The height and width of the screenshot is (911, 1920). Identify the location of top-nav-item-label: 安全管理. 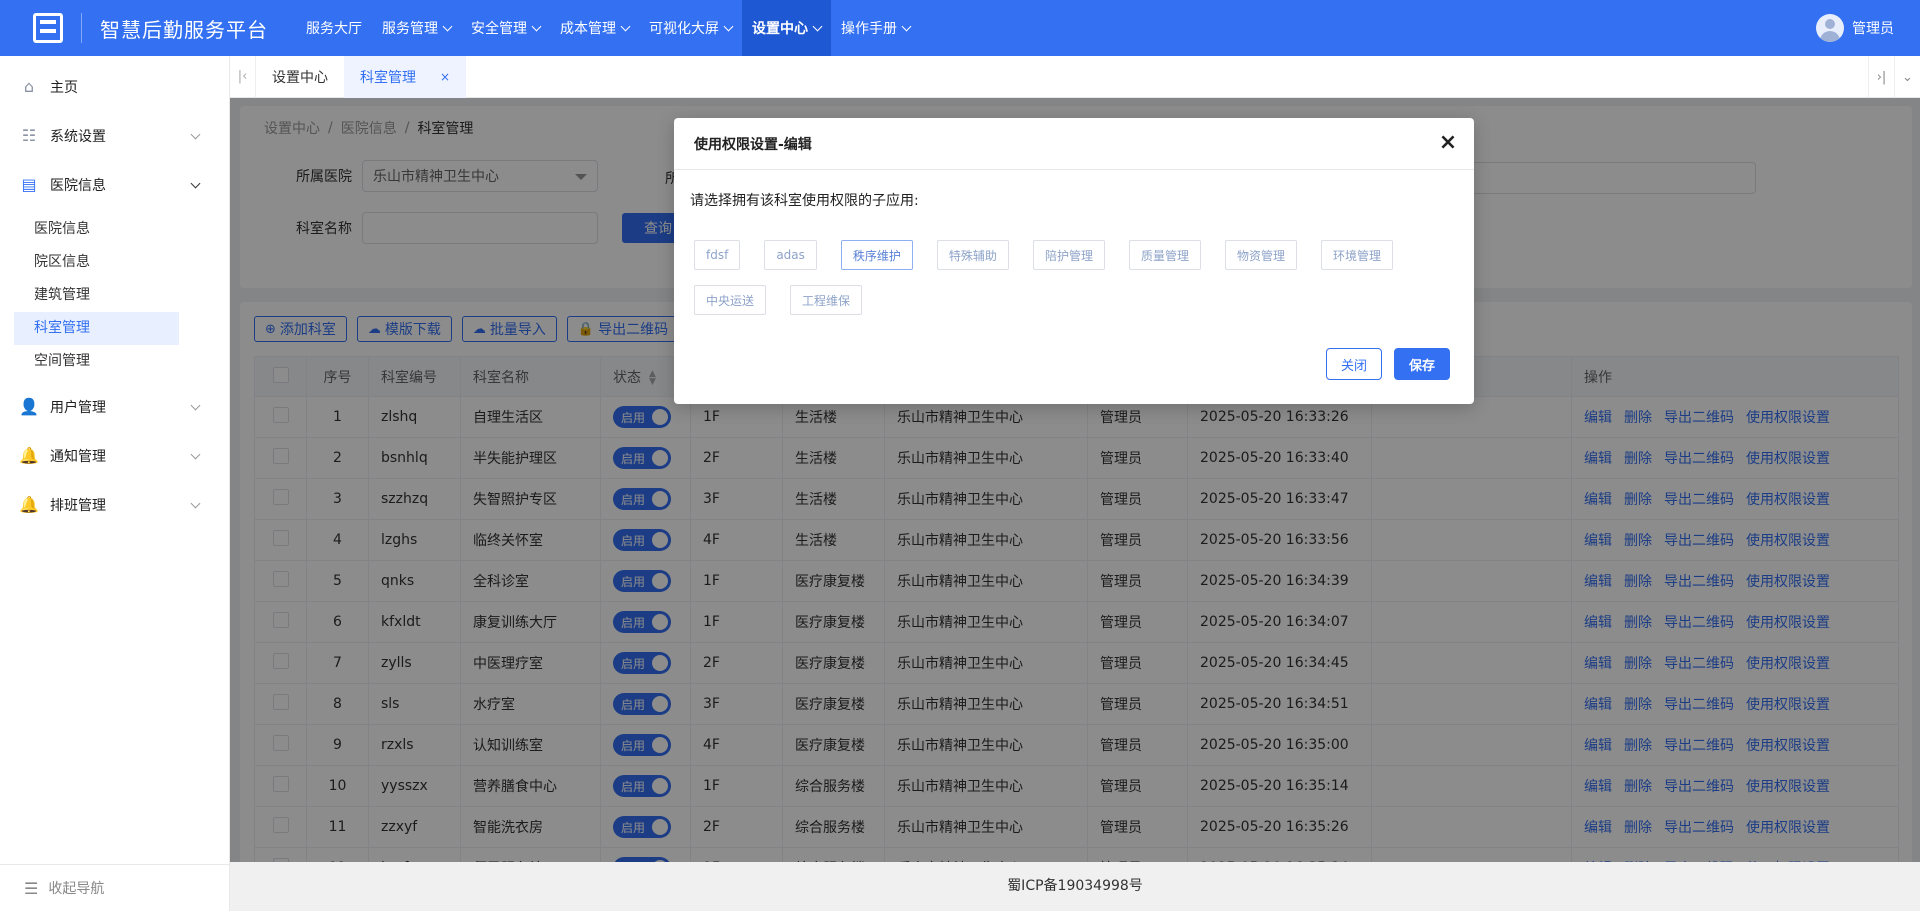
(499, 29).